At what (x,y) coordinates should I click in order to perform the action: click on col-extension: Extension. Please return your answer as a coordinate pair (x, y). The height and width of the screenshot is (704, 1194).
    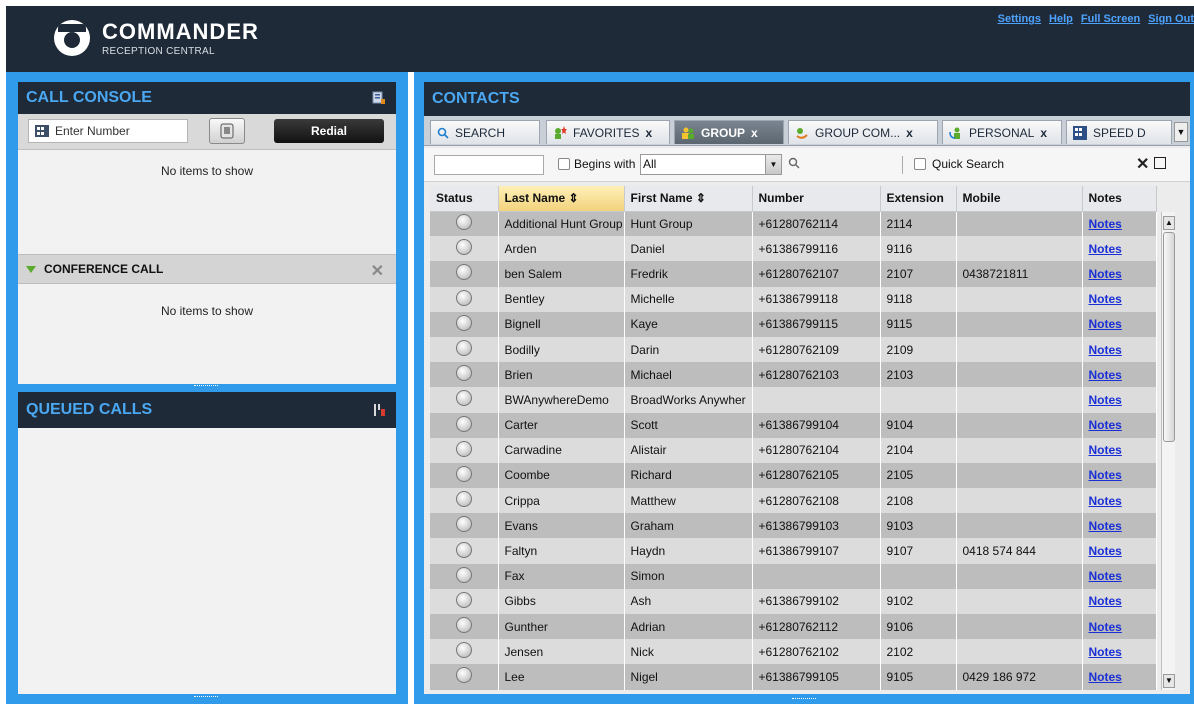
    Looking at the image, I should click on (918, 199).